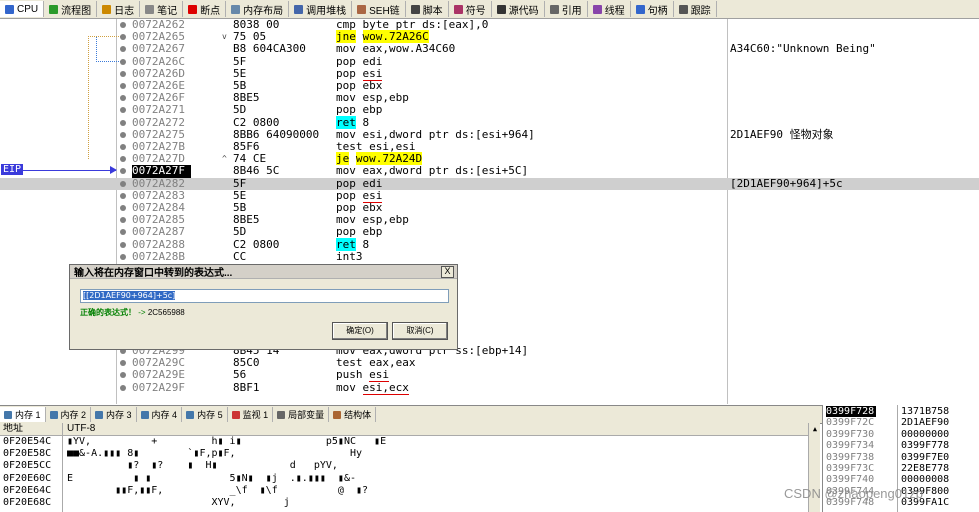 The width and height of the screenshot is (979, 512). I want to click on dump-row: 0F20E58C ■■&-A.▮▮▮ 8▮ `▮F,p▮F, Hy, so click(404, 454).